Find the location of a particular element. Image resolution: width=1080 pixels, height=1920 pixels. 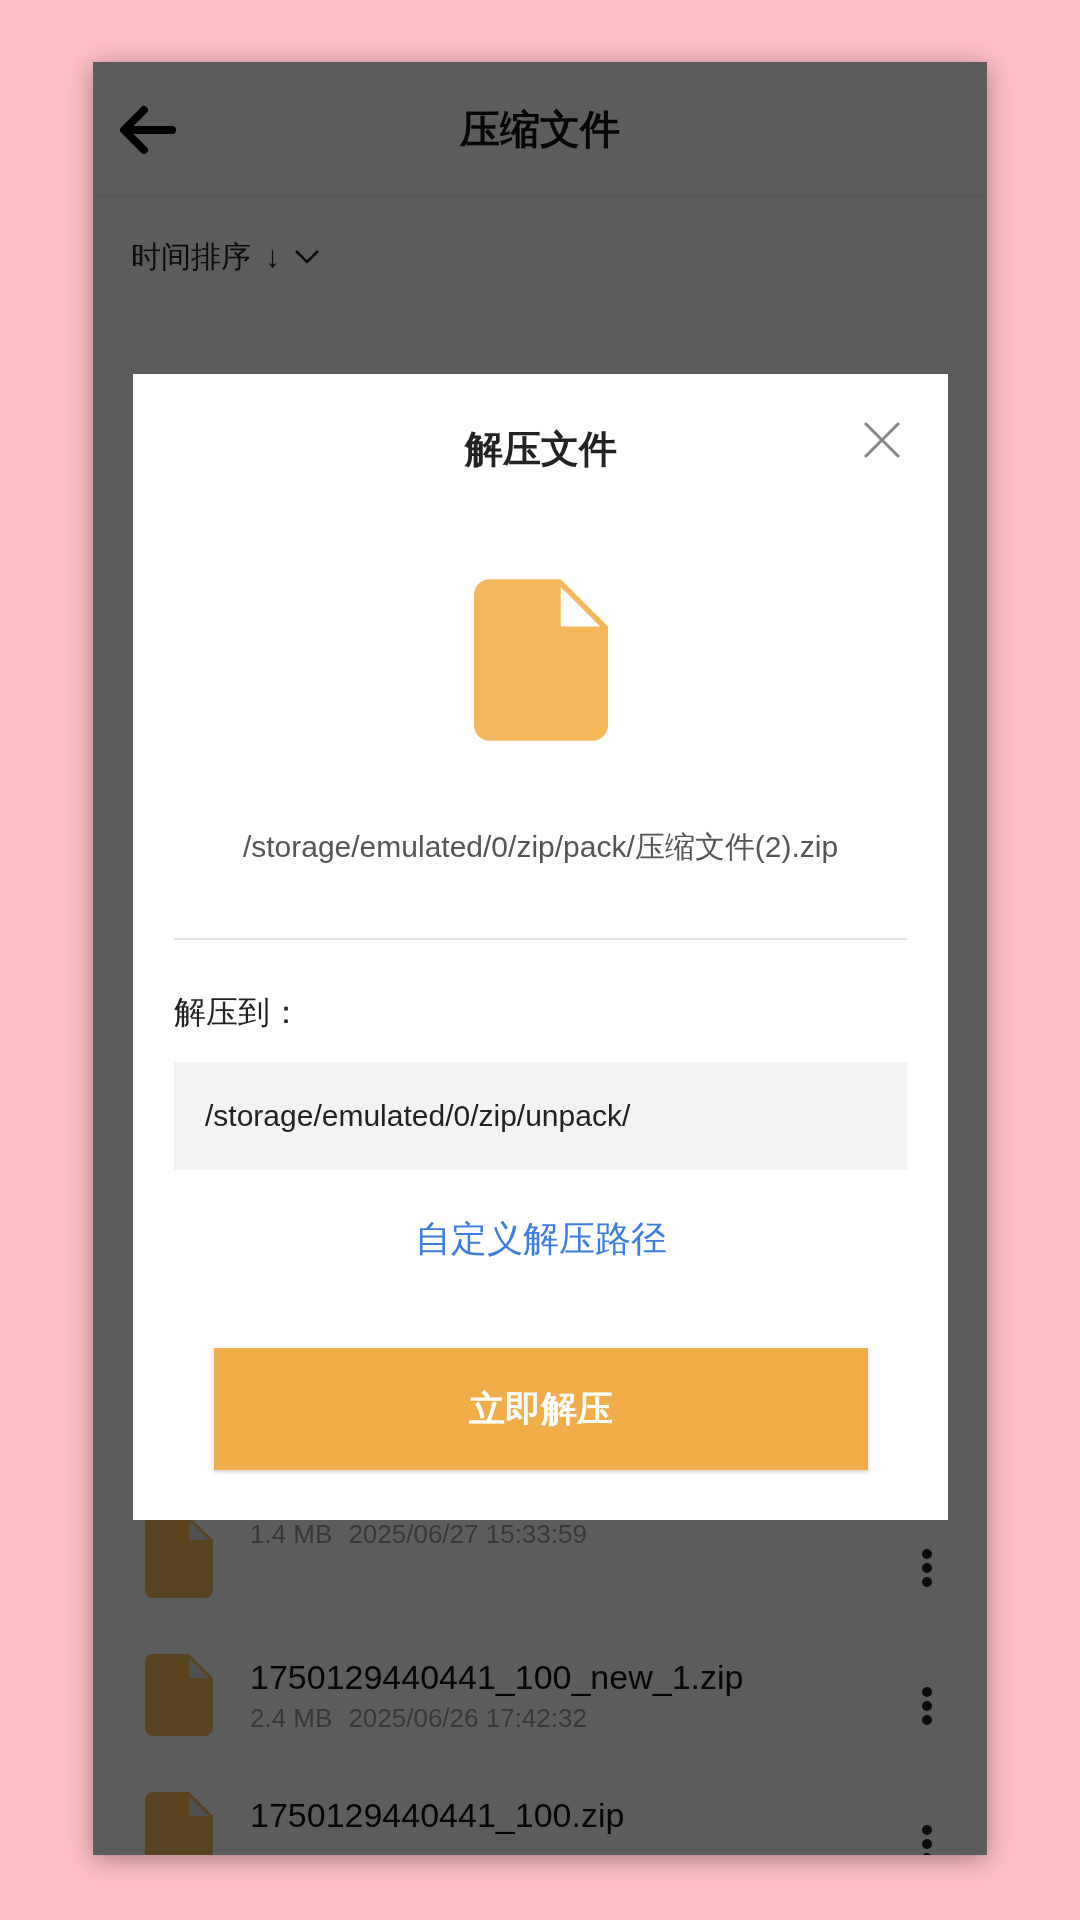

sort-dropdown: 时间排序 ↓ is located at coordinates (225, 257).